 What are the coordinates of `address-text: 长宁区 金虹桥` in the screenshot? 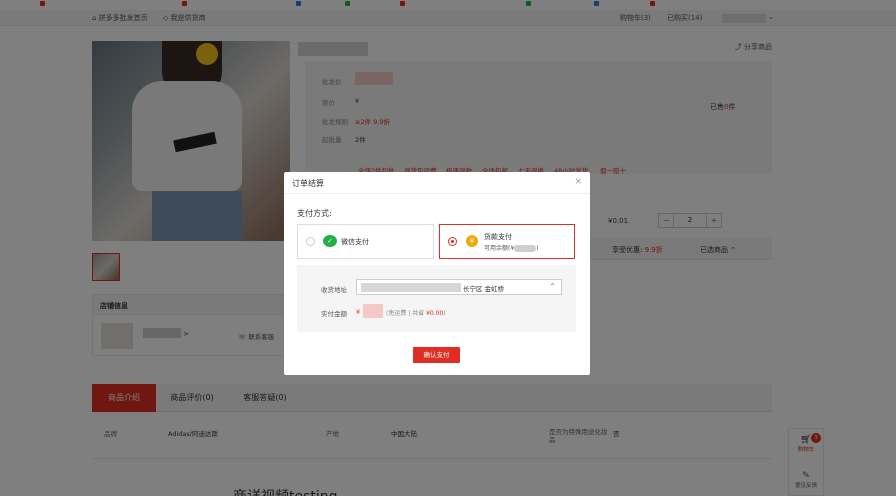 It's located at (484, 289).